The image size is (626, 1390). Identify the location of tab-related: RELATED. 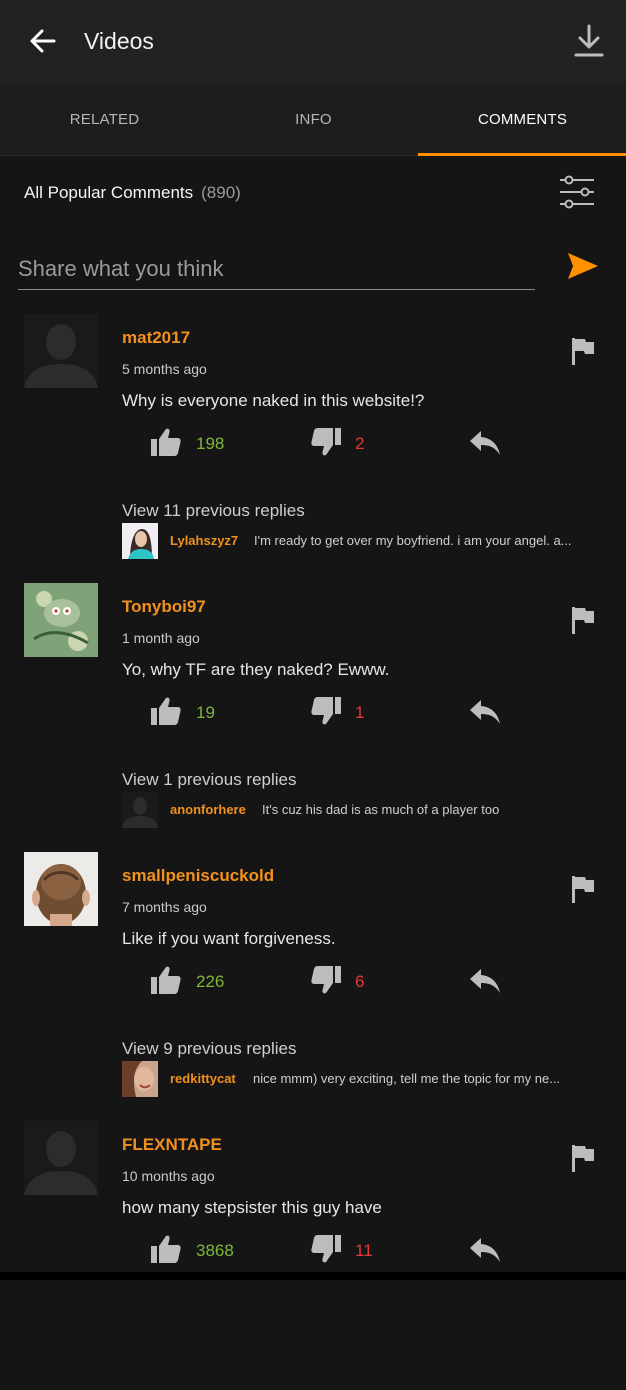
(104, 119).